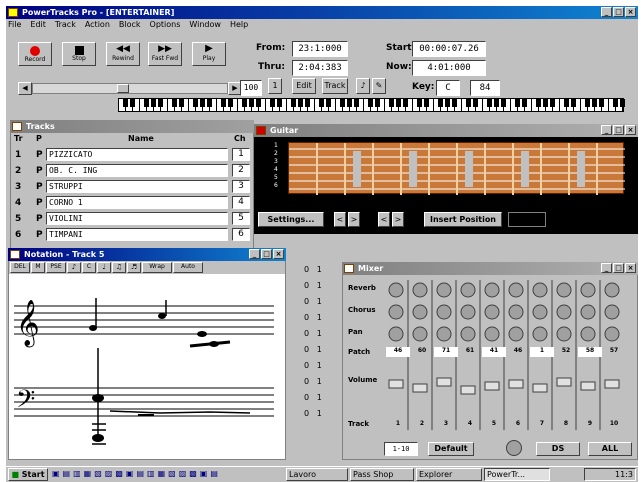  I want to click on track-channel: 1, so click(241, 154).